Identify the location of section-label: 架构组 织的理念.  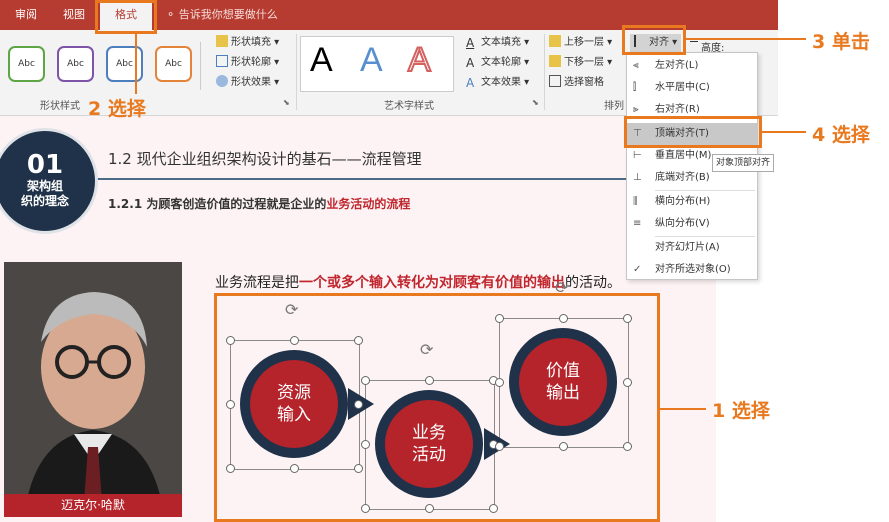
(44, 193).